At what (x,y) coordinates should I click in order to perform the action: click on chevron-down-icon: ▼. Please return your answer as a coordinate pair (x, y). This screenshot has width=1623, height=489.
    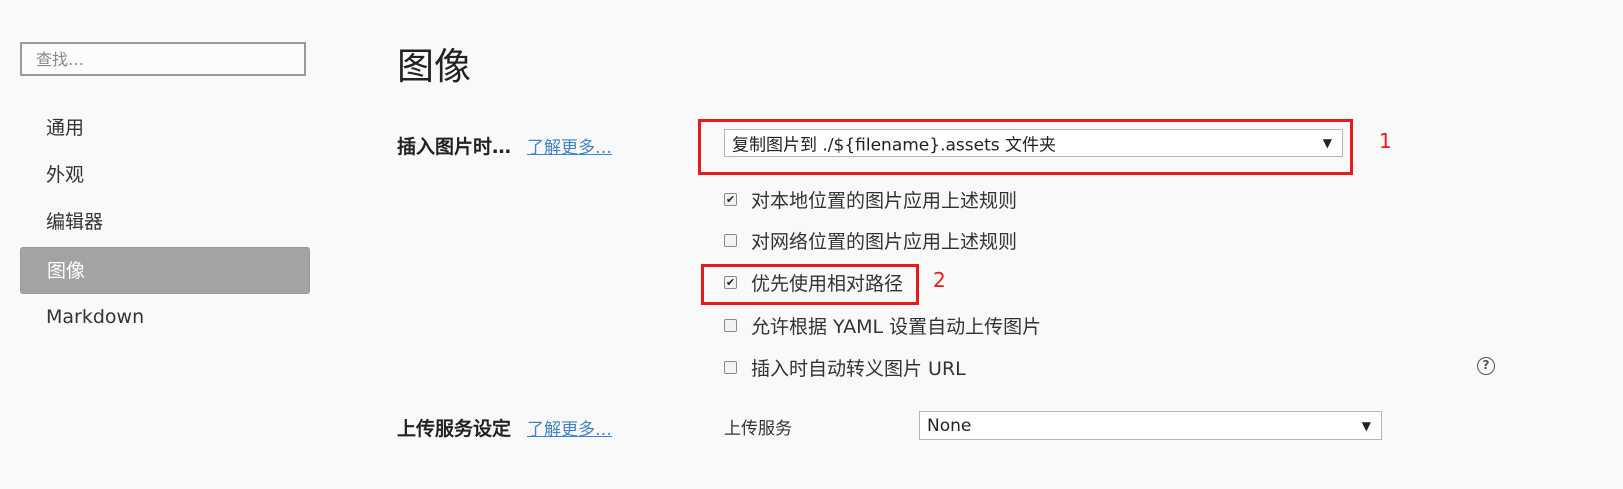
    Looking at the image, I should click on (1366, 425).